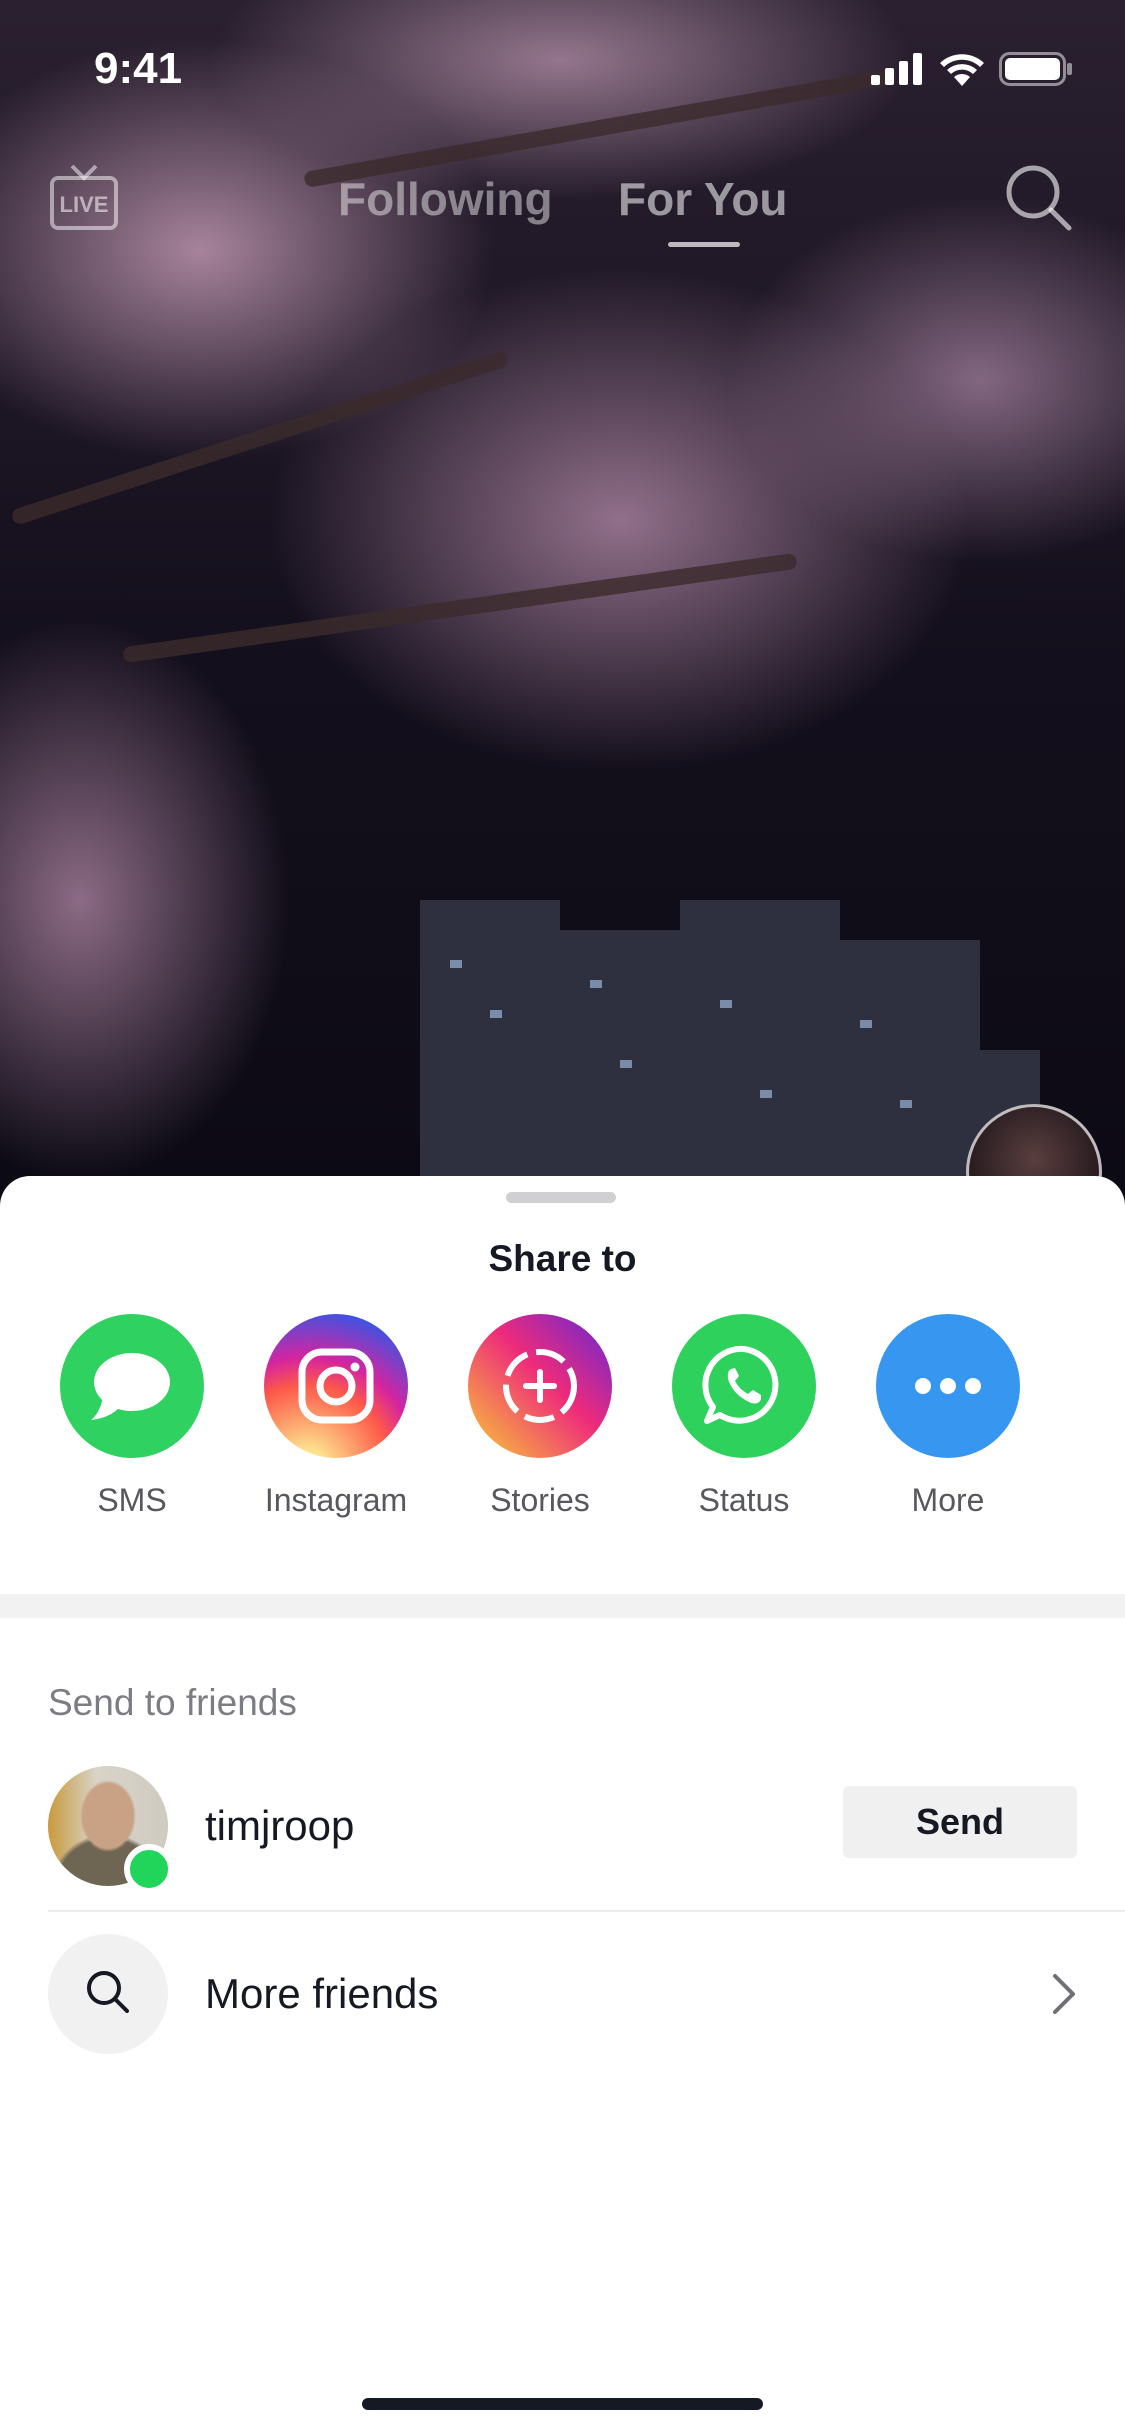 This screenshot has width=1125, height=2436. Describe the element at coordinates (445, 199) in the screenshot. I see `tab-following: Following` at that location.